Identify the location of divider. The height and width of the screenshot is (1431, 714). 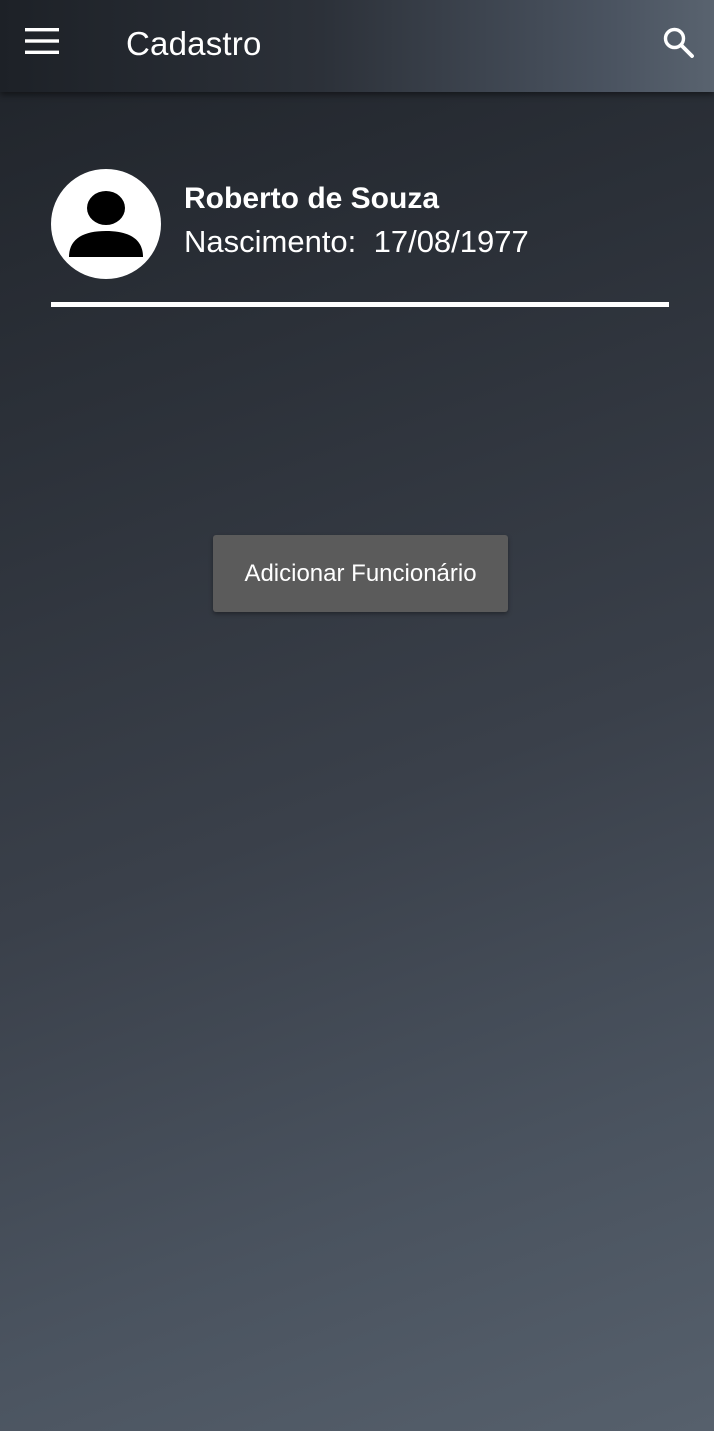
(360, 304).